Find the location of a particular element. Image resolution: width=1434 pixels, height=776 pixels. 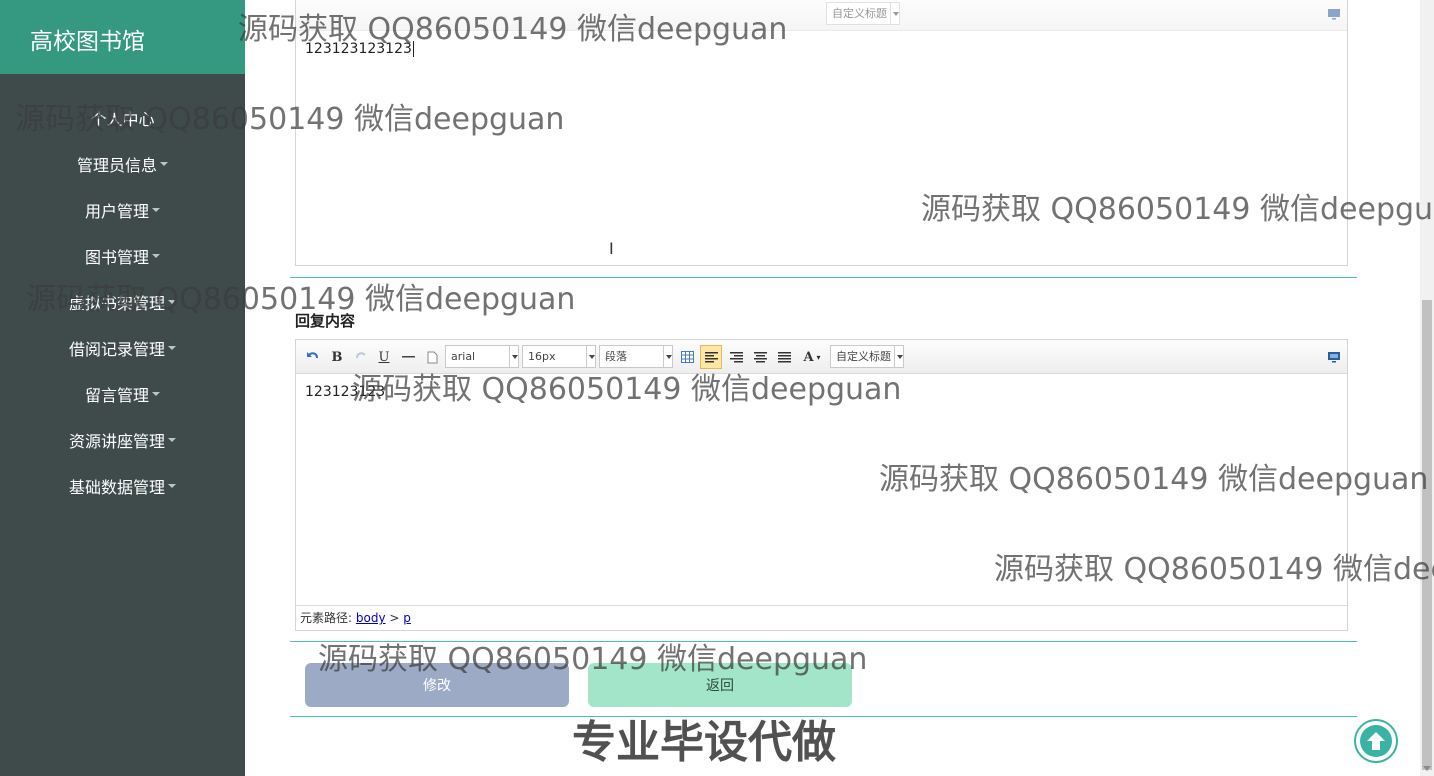

bold-button: B is located at coordinates (337, 357).